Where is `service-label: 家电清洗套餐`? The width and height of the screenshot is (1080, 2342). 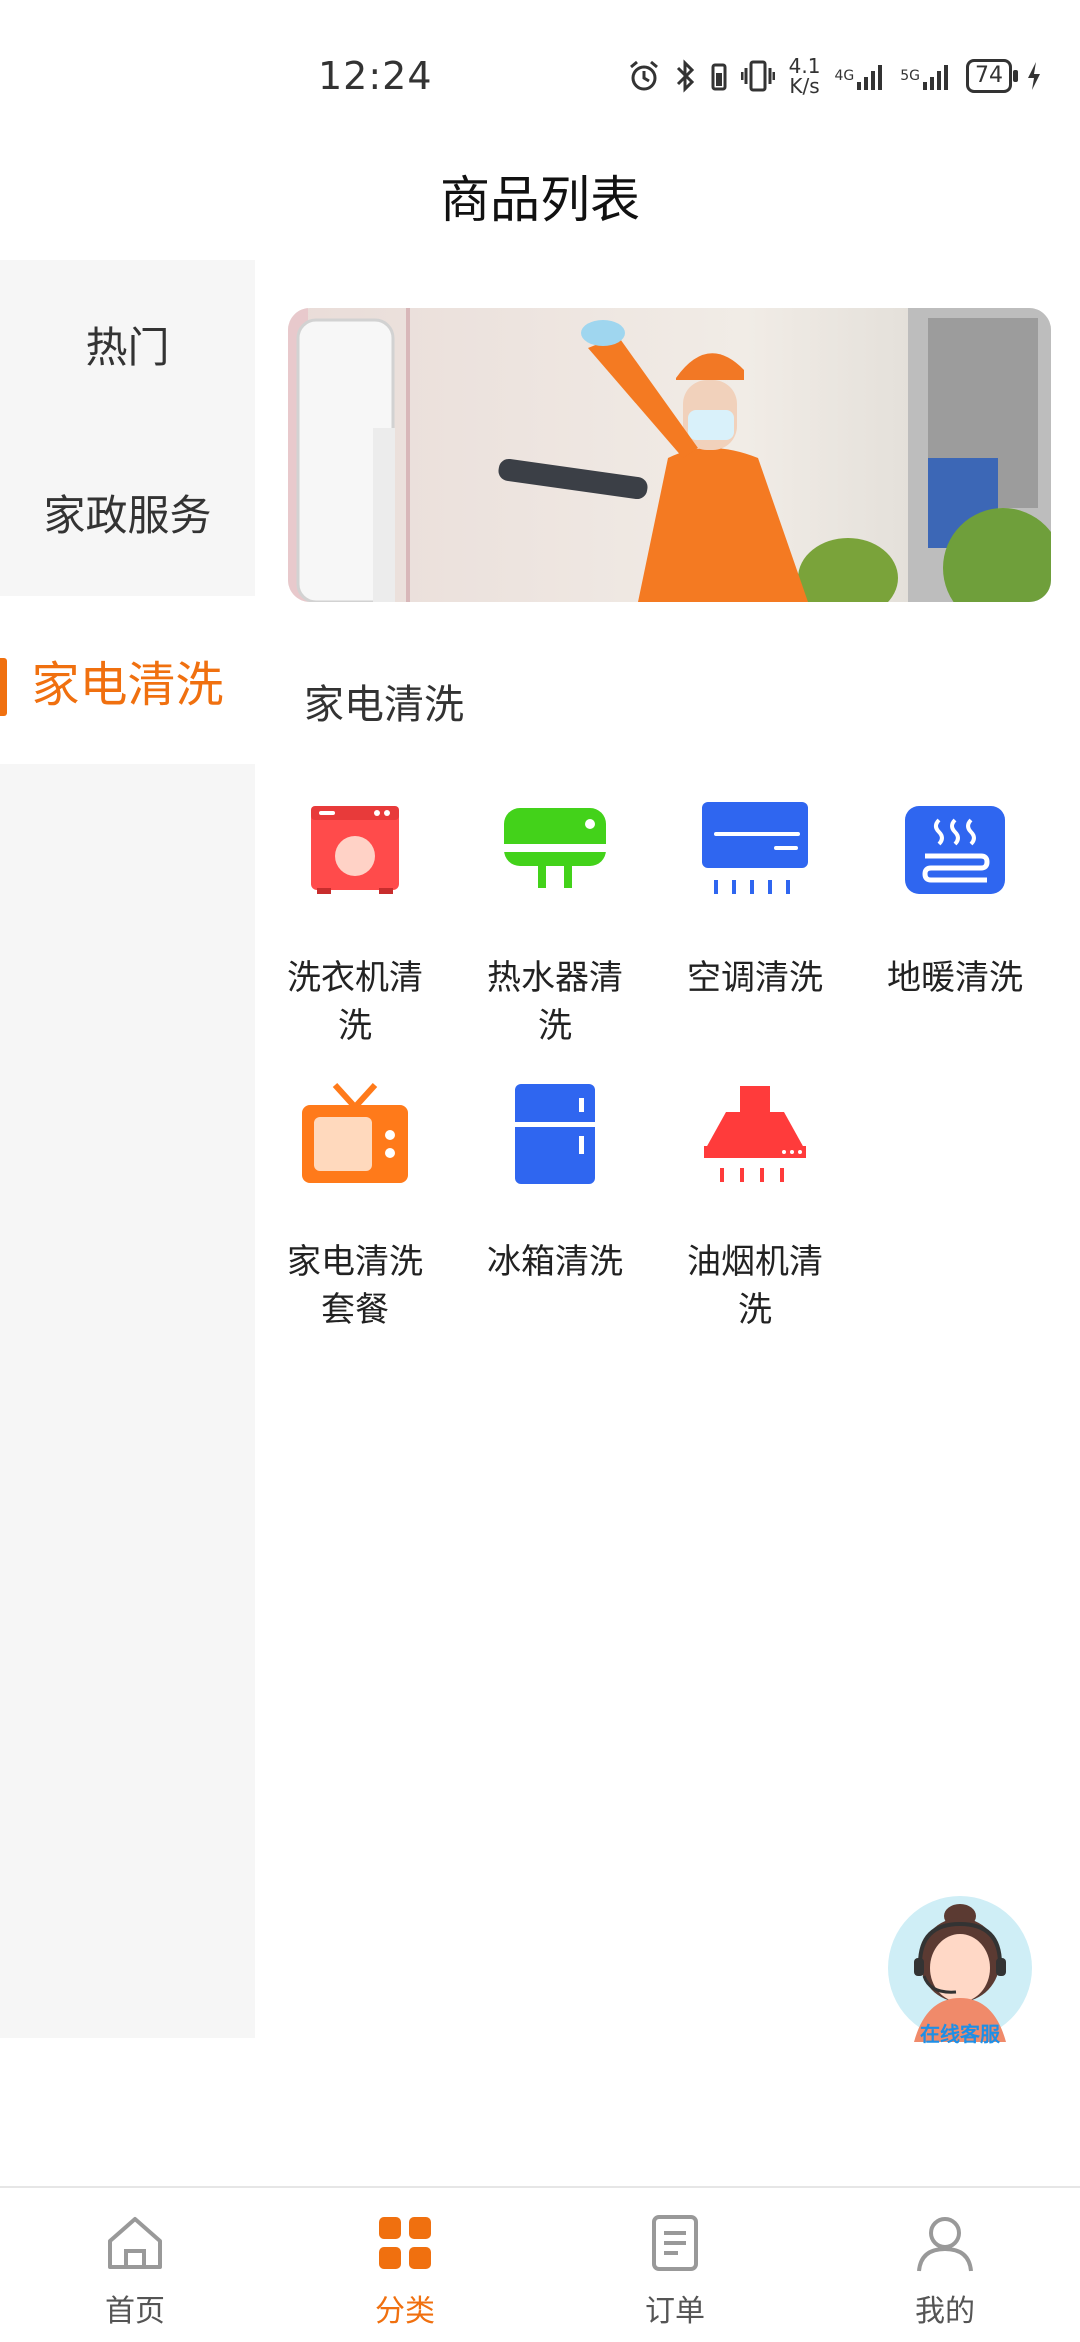 service-label: 家电清洗套餐 is located at coordinates (355, 1286).